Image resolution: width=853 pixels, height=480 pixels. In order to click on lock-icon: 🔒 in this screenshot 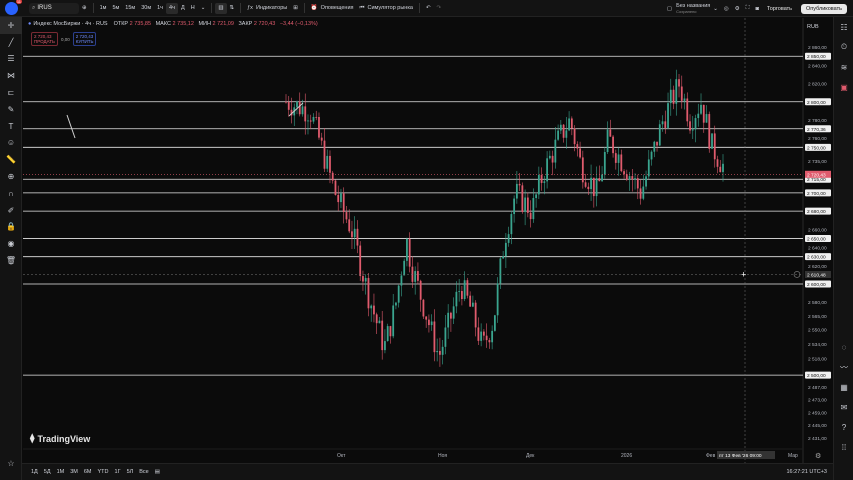, I will do `click(11, 227)`.